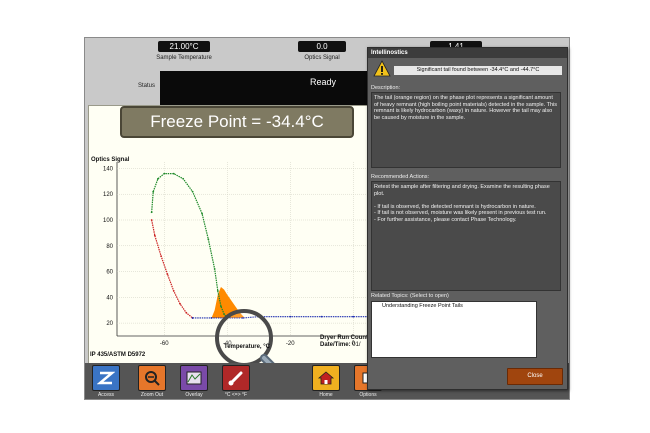 Image resolution: width=650 pixels, height=433 pixels. I want to click on dialog-title: Intellinostics, so click(467, 53).